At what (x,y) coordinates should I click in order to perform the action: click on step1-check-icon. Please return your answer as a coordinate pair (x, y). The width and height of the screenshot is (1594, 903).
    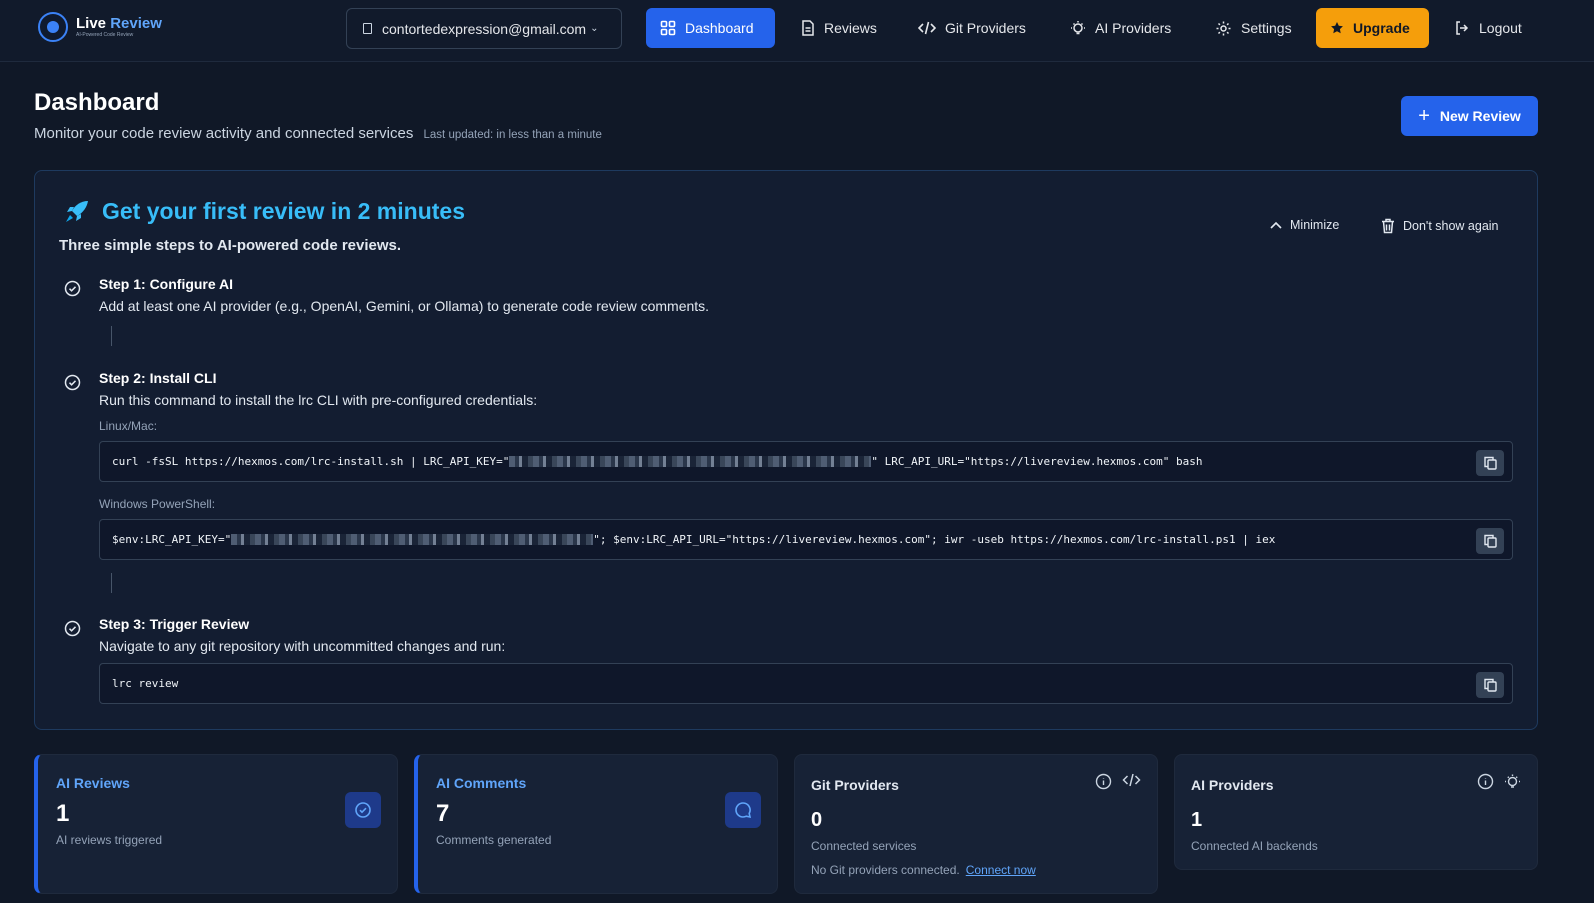
    Looking at the image, I should click on (72, 288).